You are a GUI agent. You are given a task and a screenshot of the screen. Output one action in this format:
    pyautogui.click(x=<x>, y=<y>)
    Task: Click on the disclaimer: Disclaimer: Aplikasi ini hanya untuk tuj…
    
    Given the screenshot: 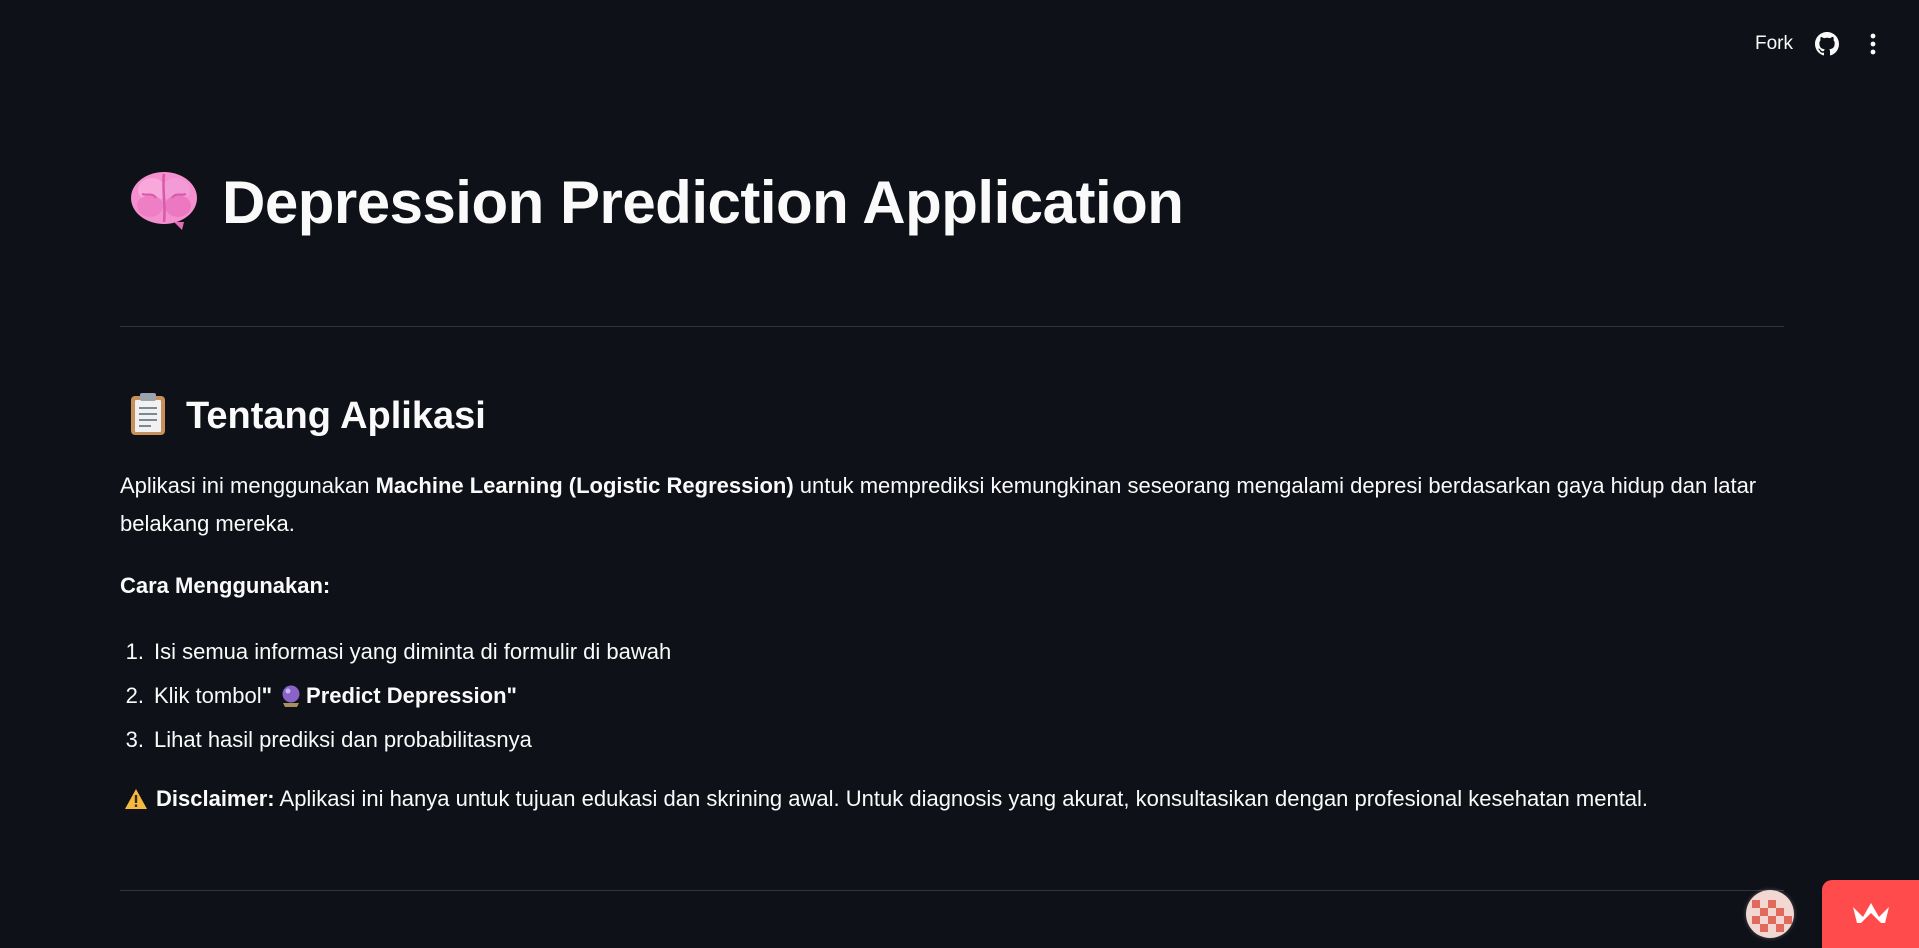 What is the action you would take?
    pyautogui.click(x=952, y=799)
    